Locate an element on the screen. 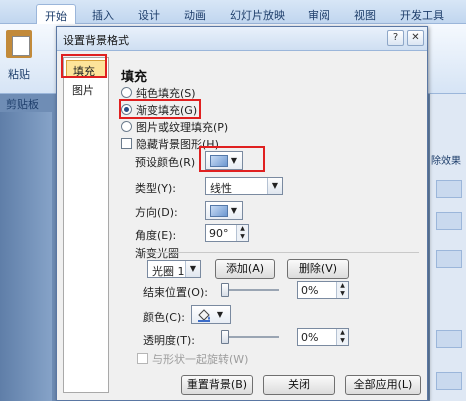 The height and width of the screenshot is (401, 466). gradient-stop-select: 光圈 1 ▼ is located at coordinates (174, 269).